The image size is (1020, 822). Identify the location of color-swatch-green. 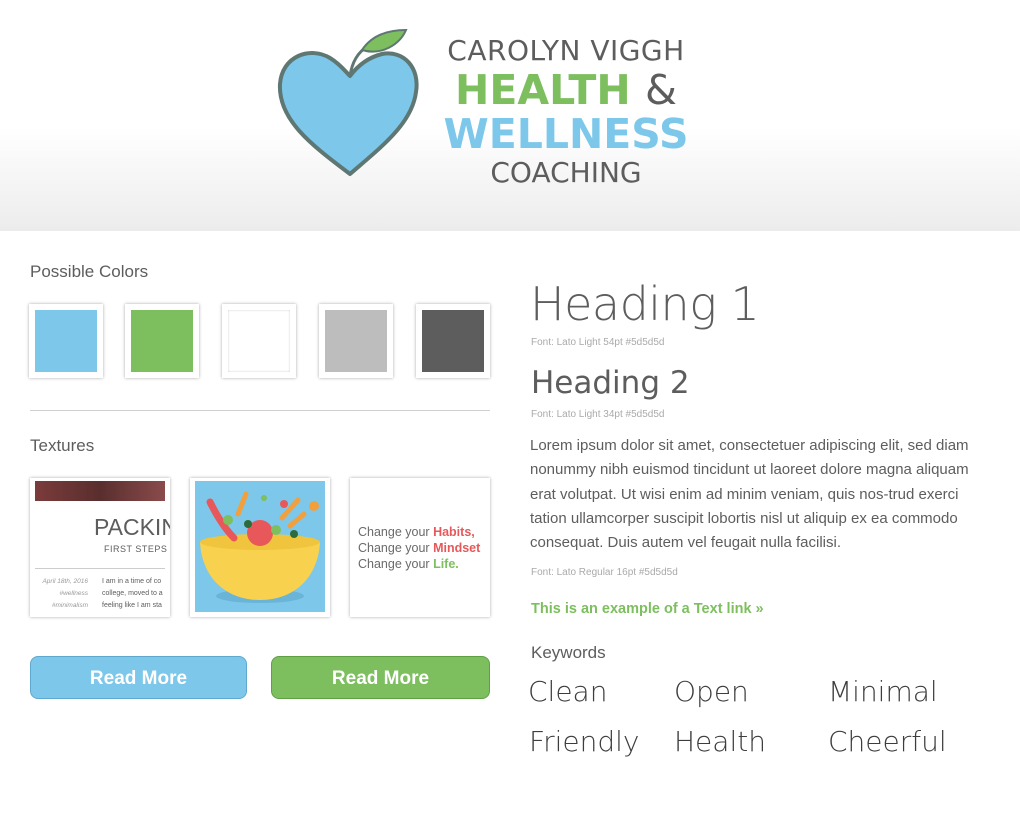
(162, 341).